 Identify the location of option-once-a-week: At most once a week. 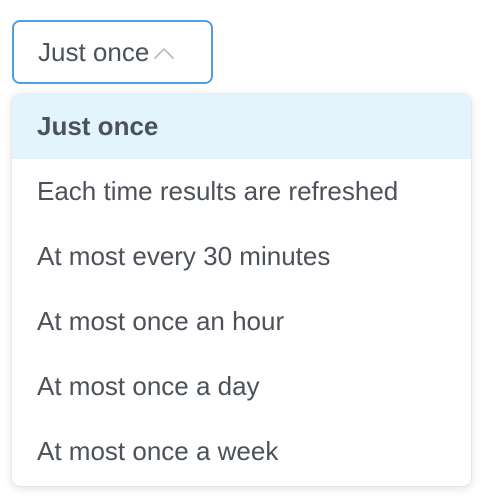
(241, 451).